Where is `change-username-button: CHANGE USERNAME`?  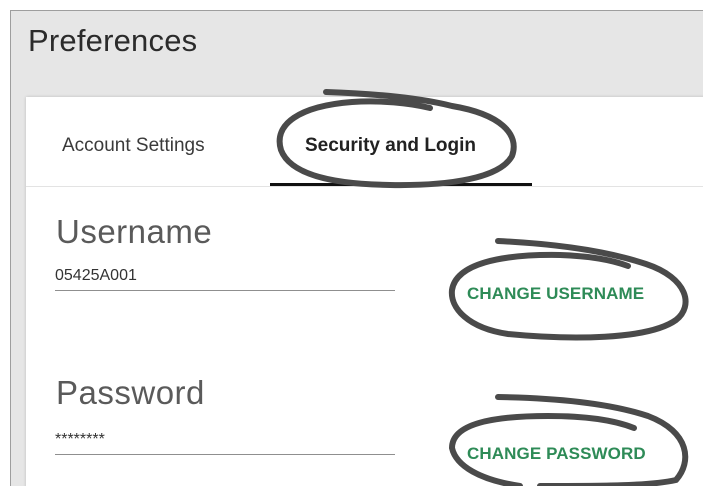
change-username-button: CHANGE USERNAME is located at coordinates (555, 294).